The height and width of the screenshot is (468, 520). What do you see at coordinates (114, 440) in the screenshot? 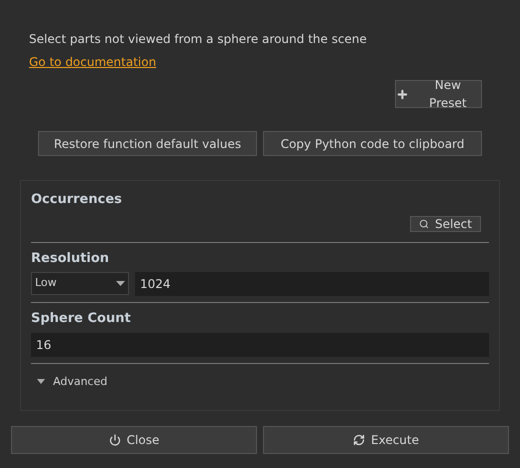
I see `power-icon` at bounding box center [114, 440].